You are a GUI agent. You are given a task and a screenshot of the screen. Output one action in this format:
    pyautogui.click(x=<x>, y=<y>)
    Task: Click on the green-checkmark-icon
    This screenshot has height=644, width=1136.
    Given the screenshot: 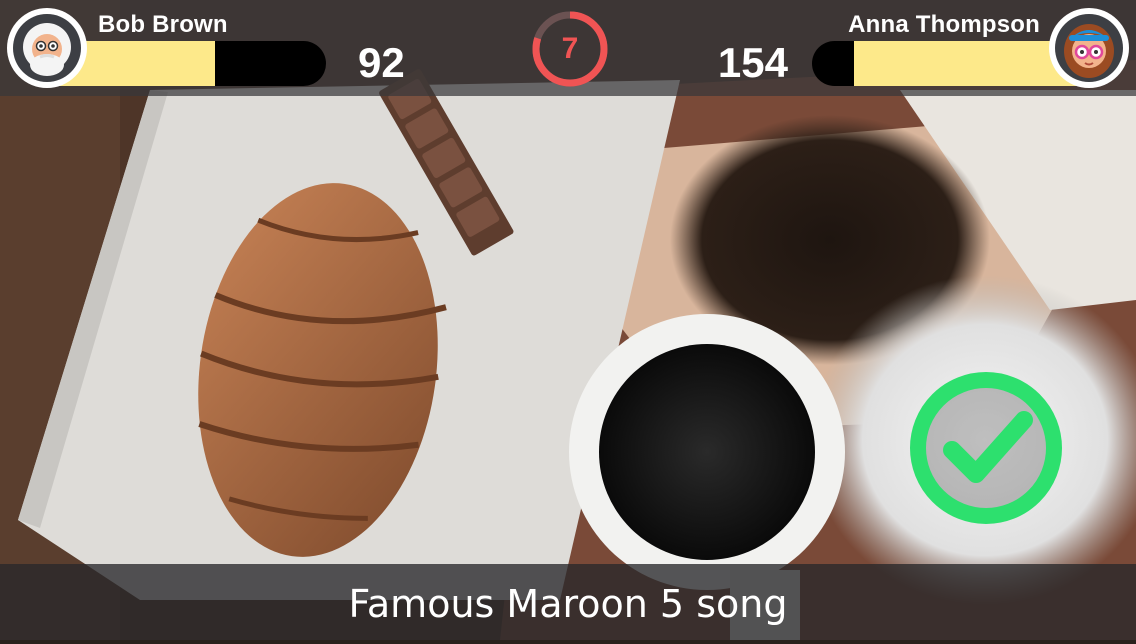 What is the action you would take?
    pyautogui.click(x=986, y=450)
    